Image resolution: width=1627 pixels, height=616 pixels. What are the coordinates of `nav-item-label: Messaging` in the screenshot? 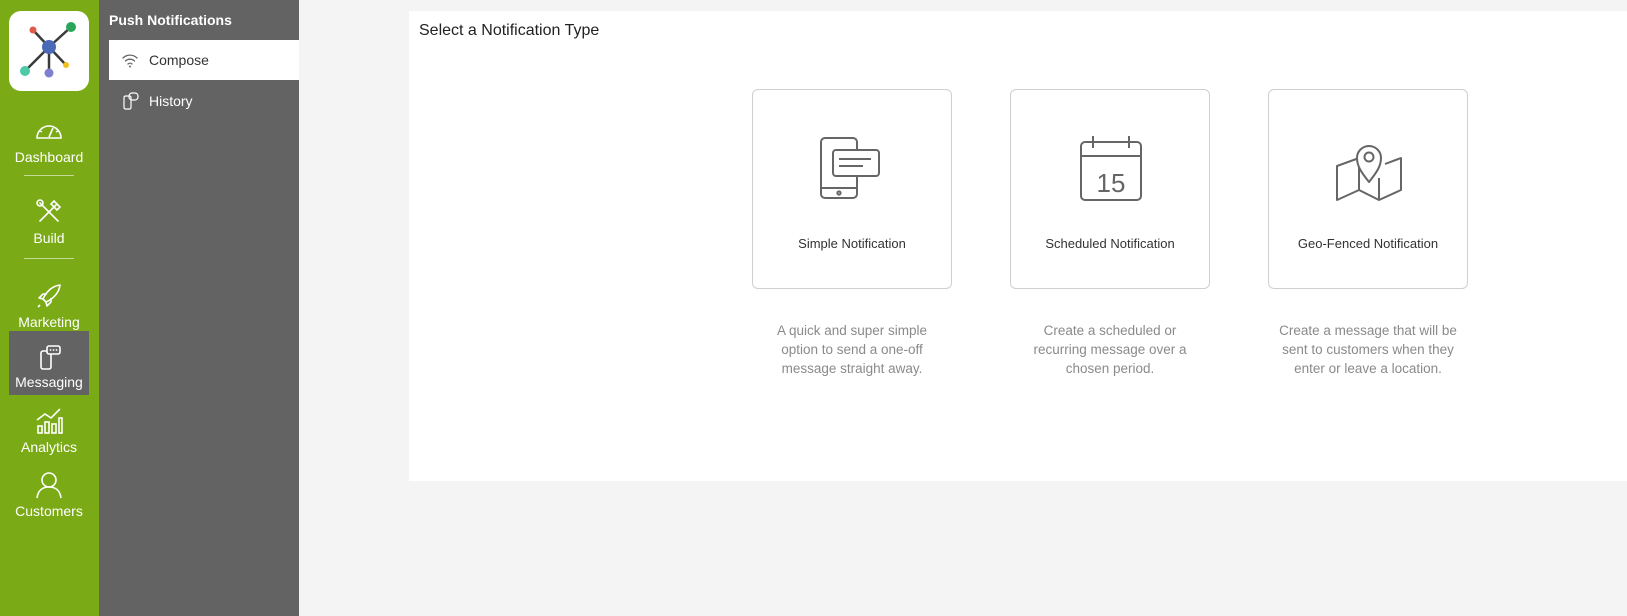 It's located at (49, 382).